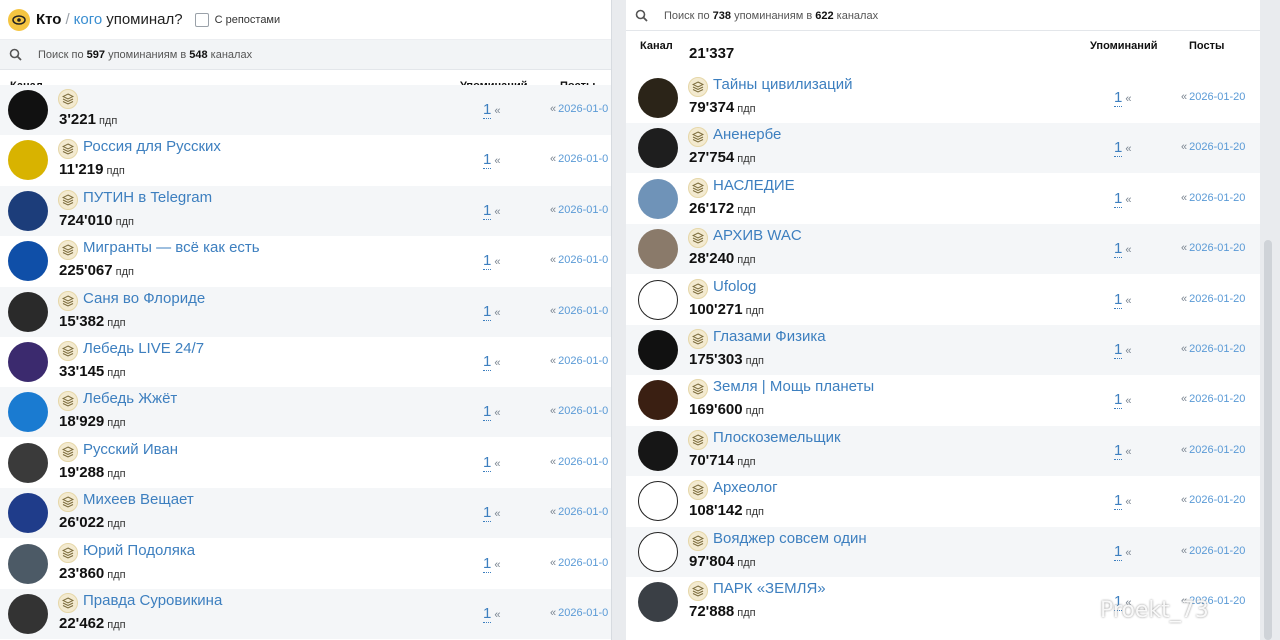 The width and height of the screenshot is (1280, 640). I want to click on table-row: Лебедь LIVE 24/7 33'145 пдп 1 ««2026-01-0, so click(305, 362).